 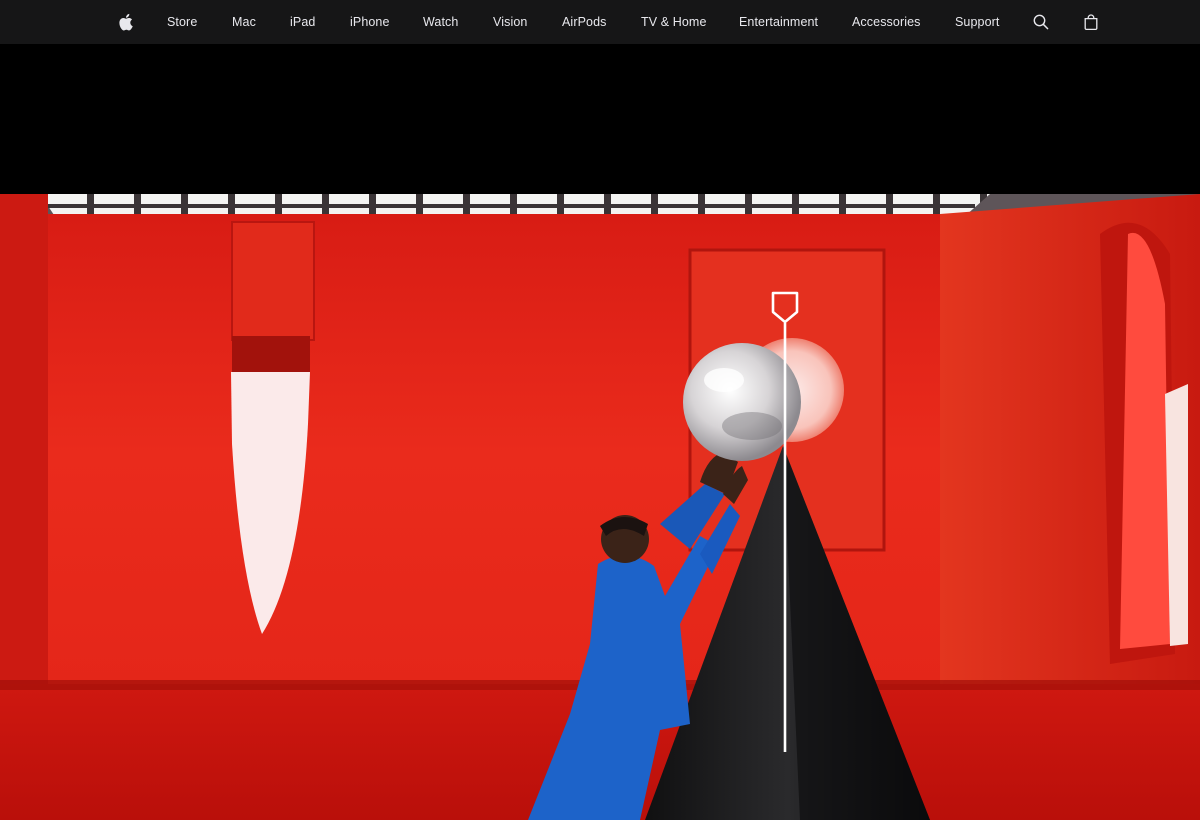 I want to click on nav-item-store: Store, so click(x=182, y=22).